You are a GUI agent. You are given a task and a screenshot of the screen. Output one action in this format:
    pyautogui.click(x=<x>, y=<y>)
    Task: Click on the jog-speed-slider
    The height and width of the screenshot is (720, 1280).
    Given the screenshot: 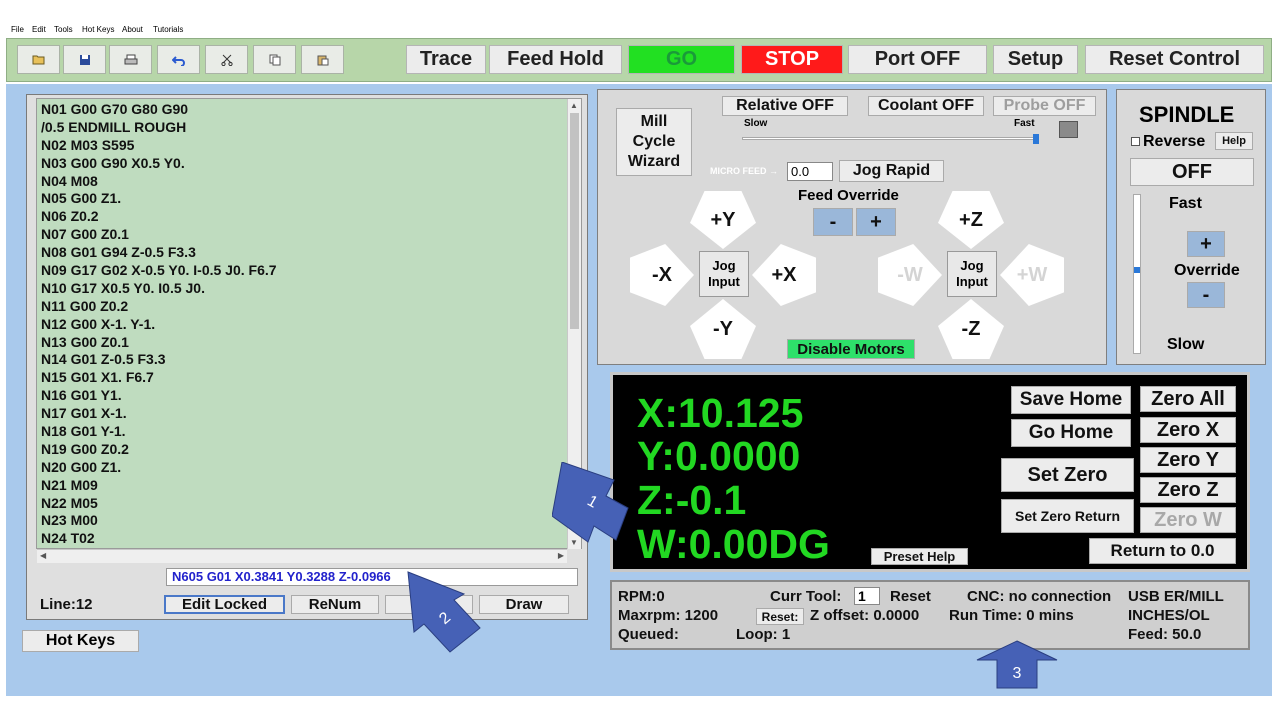 What is the action you would take?
    pyautogui.click(x=890, y=139)
    